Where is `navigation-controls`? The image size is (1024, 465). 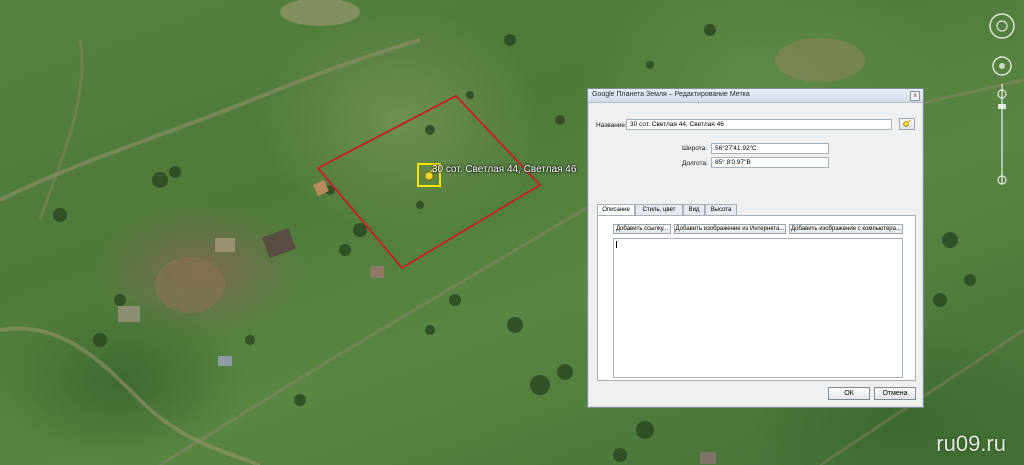
navigation-controls is located at coordinates (1002, 99).